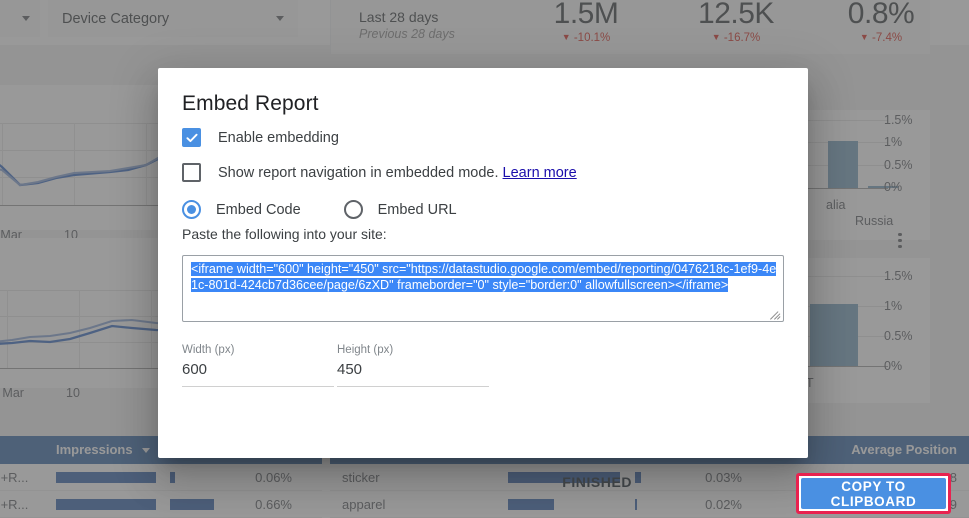  I want to click on embed-url-label: Embed URL, so click(417, 209).